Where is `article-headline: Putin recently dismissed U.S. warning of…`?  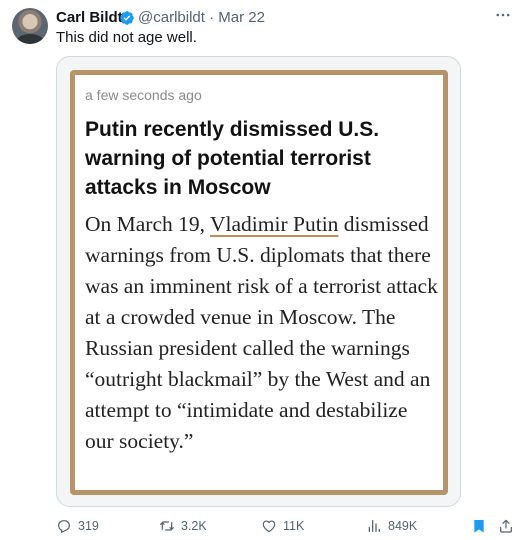
article-headline: Putin recently dismissed U.S. warning of… is located at coordinates (232, 158).